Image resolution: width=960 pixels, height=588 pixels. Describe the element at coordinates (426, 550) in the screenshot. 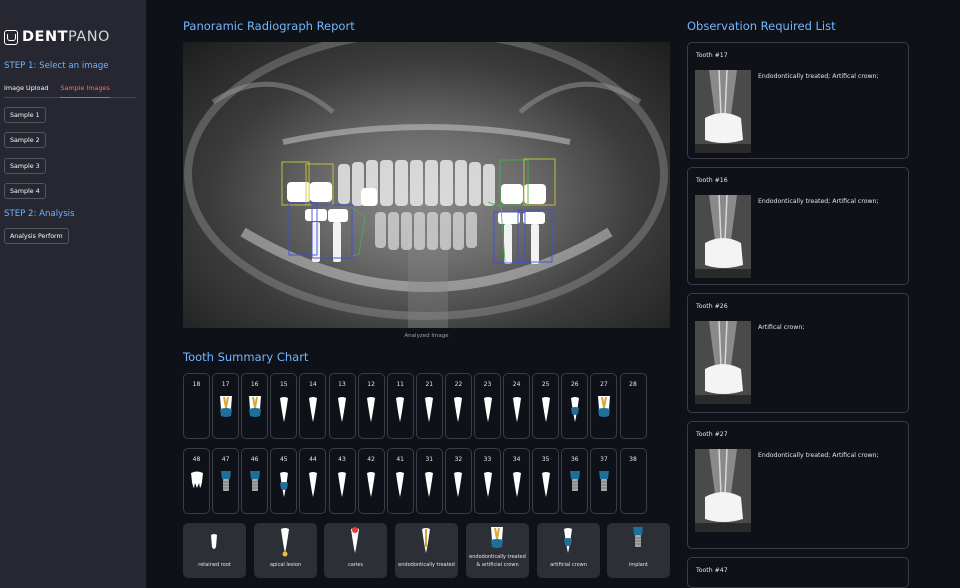

I see `legend-endo: endodontically treated` at that location.